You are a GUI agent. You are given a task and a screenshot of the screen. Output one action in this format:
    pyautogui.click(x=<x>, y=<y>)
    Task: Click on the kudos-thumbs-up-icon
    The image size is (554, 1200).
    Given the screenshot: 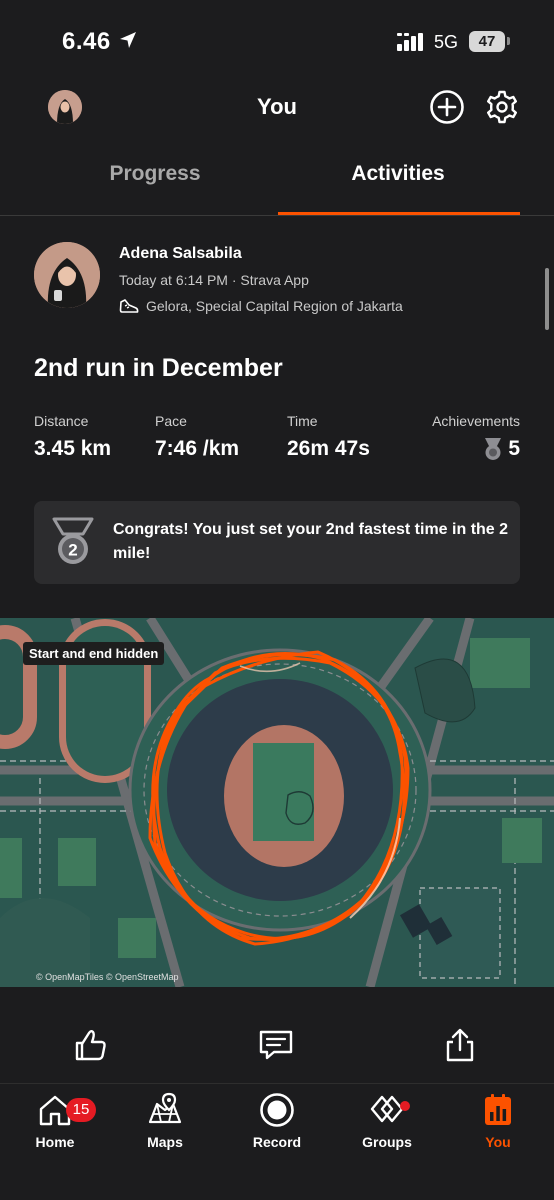 What is the action you would take?
    pyautogui.click(x=91, y=1045)
    